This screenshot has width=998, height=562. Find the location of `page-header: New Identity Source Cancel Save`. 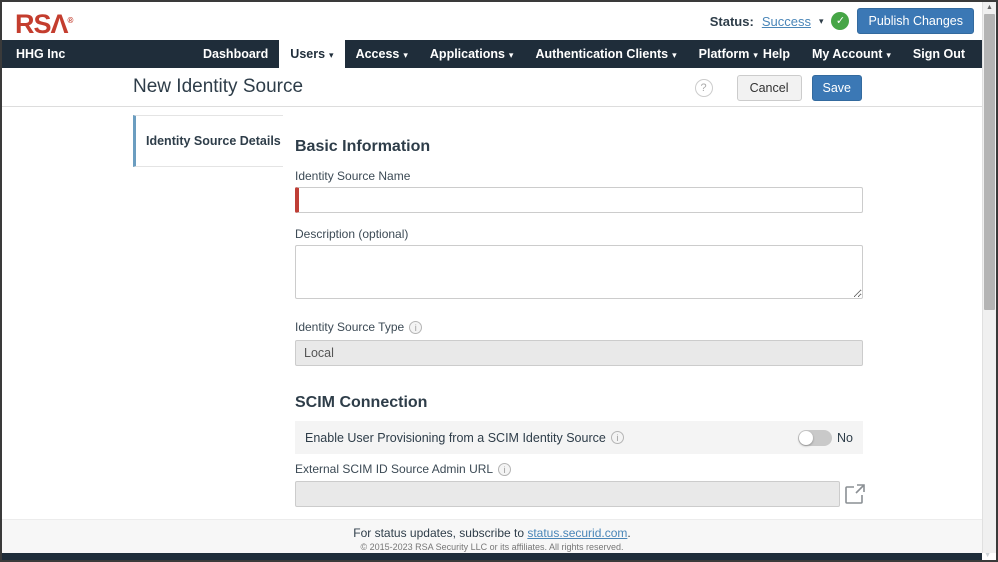

page-header: New Identity Source Cancel Save is located at coordinates (492, 87).